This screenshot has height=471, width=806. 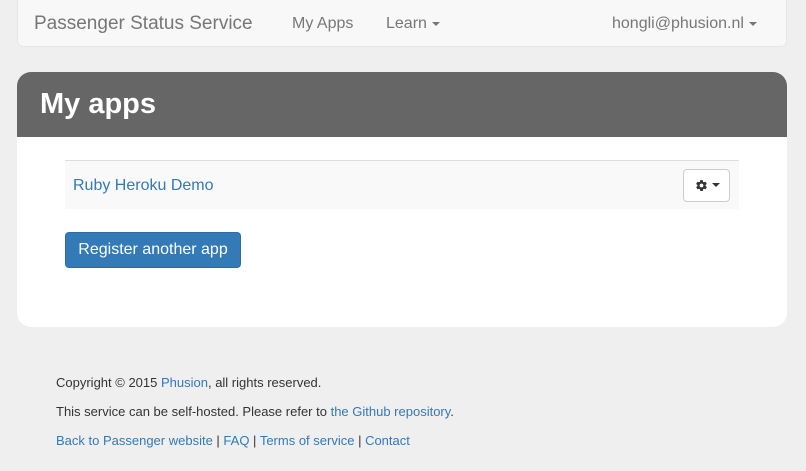 I want to click on phusion-link: Phusion, so click(x=184, y=382).